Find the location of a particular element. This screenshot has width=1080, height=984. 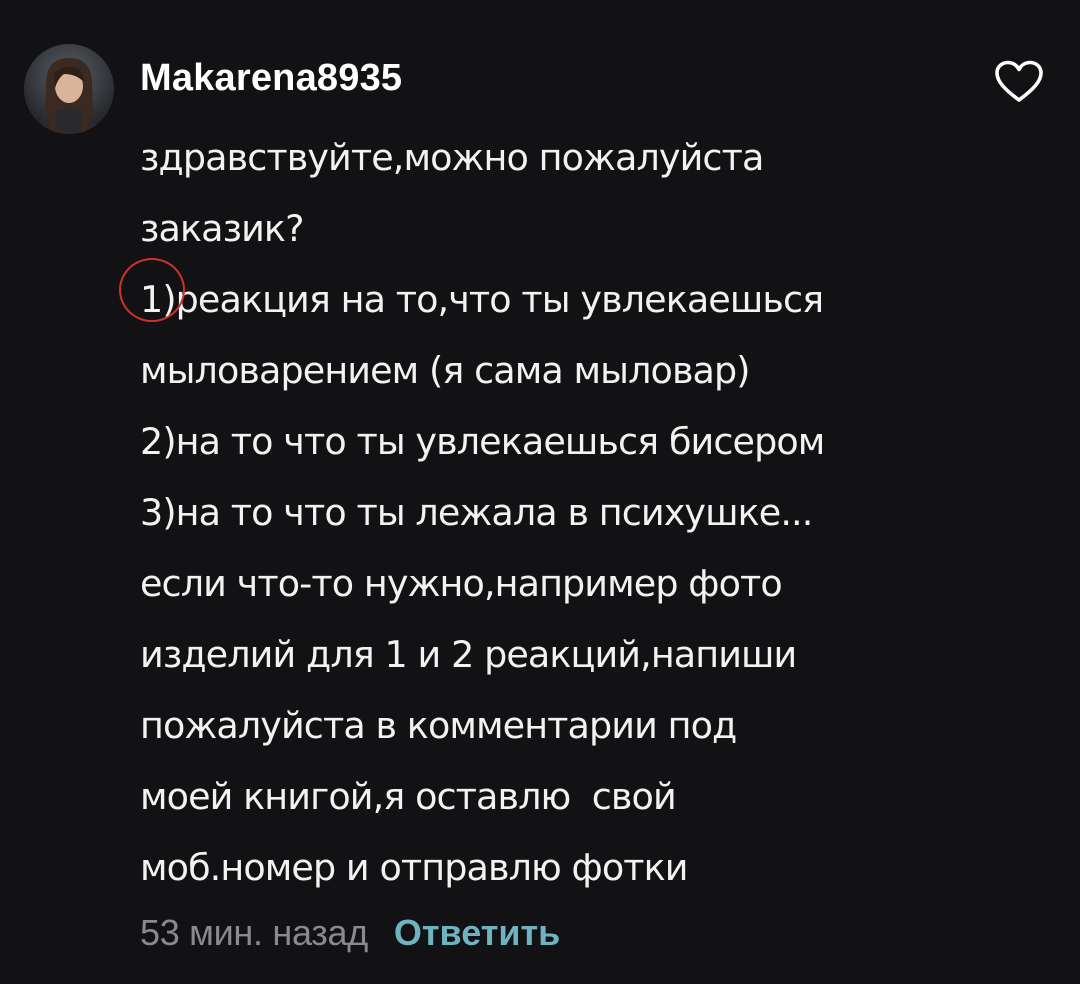

comment-line: моей книгой,я оставлю свой is located at coordinates (408, 796).